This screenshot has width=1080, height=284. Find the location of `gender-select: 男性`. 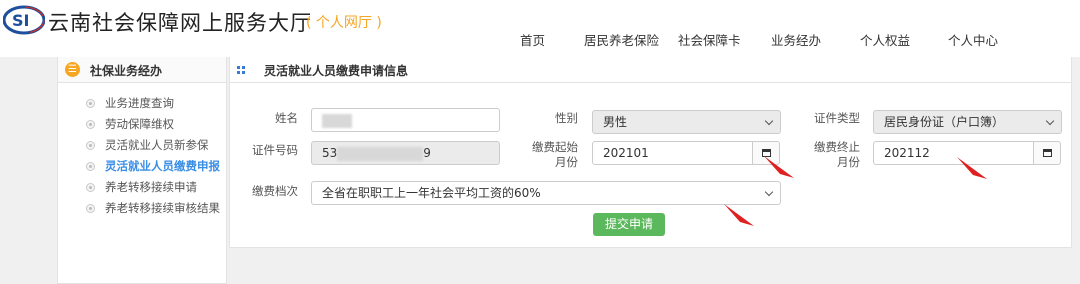

gender-select: 男性 is located at coordinates (686, 122).